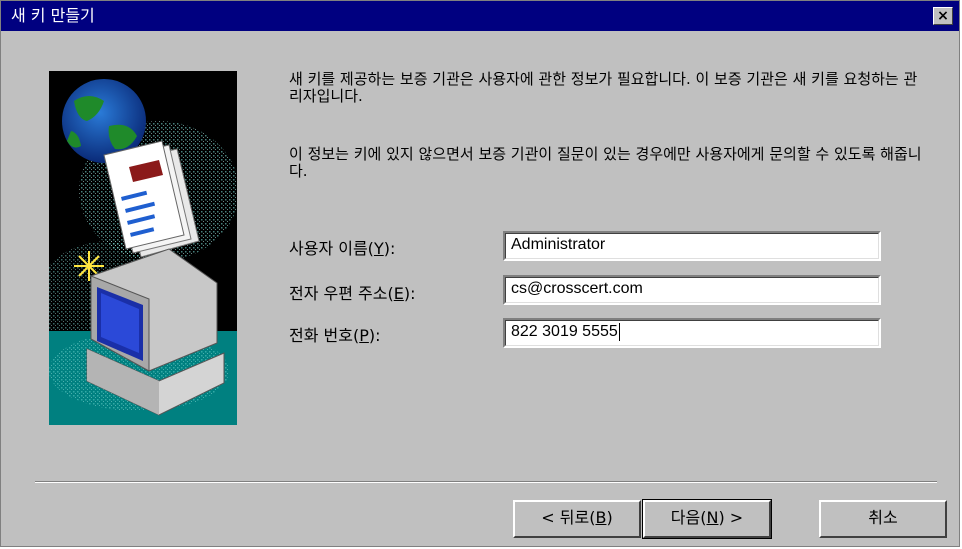 This screenshot has height=549, width=962. What do you see at coordinates (342, 248) in the screenshot?
I see `username-label: 사용자 이름(Y):` at bounding box center [342, 248].